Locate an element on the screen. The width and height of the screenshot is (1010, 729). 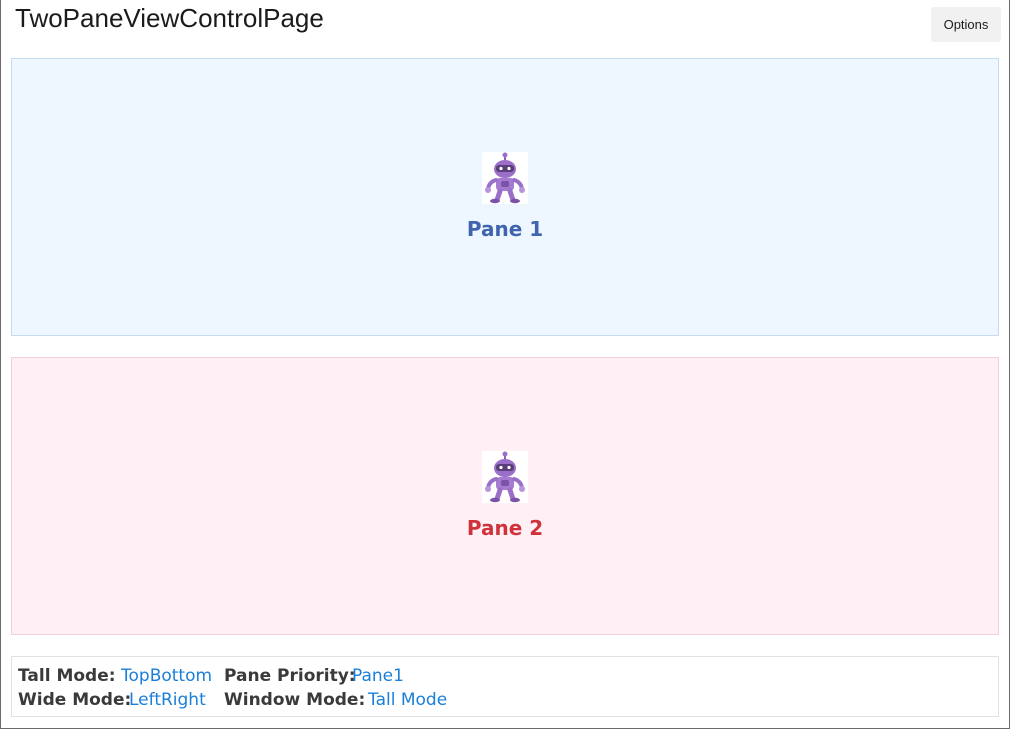
tall-mode-value: TopBottom is located at coordinates (167, 676).